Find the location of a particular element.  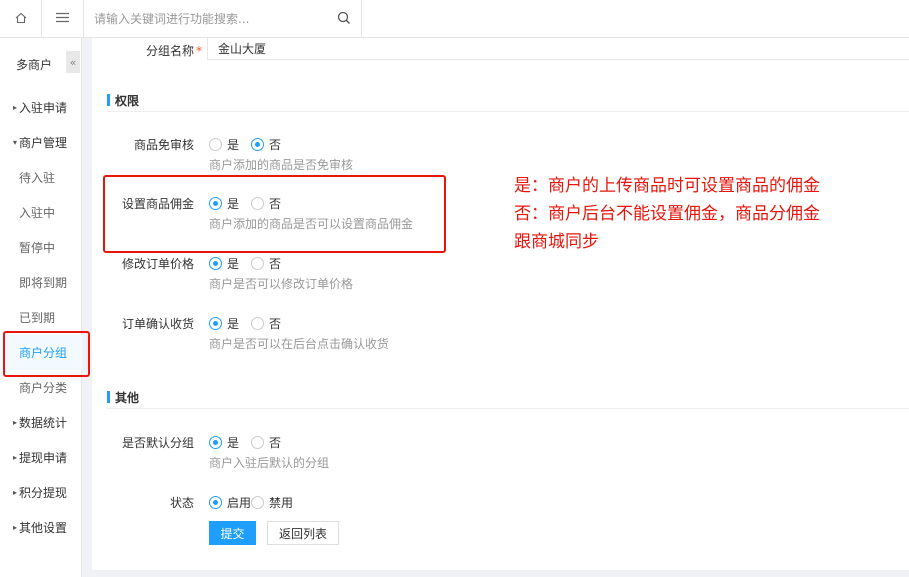

hamburger-icon is located at coordinates (62, 19).